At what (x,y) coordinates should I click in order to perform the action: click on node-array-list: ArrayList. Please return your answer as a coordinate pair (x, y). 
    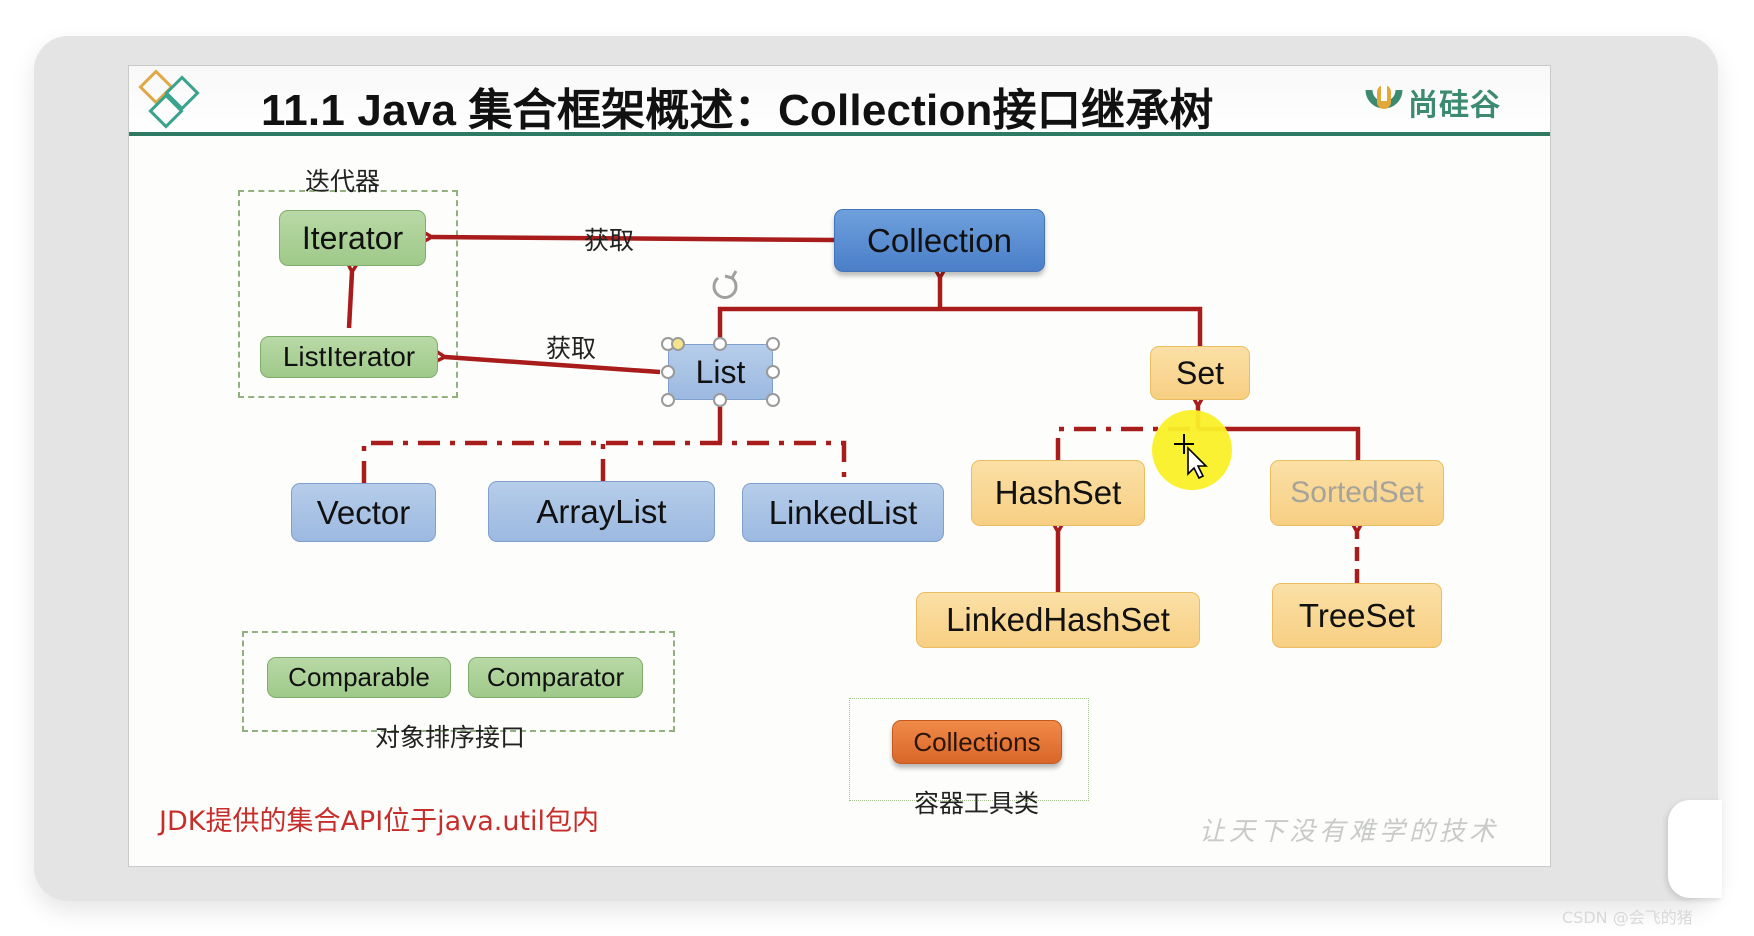
    Looking at the image, I should click on (601, 511).